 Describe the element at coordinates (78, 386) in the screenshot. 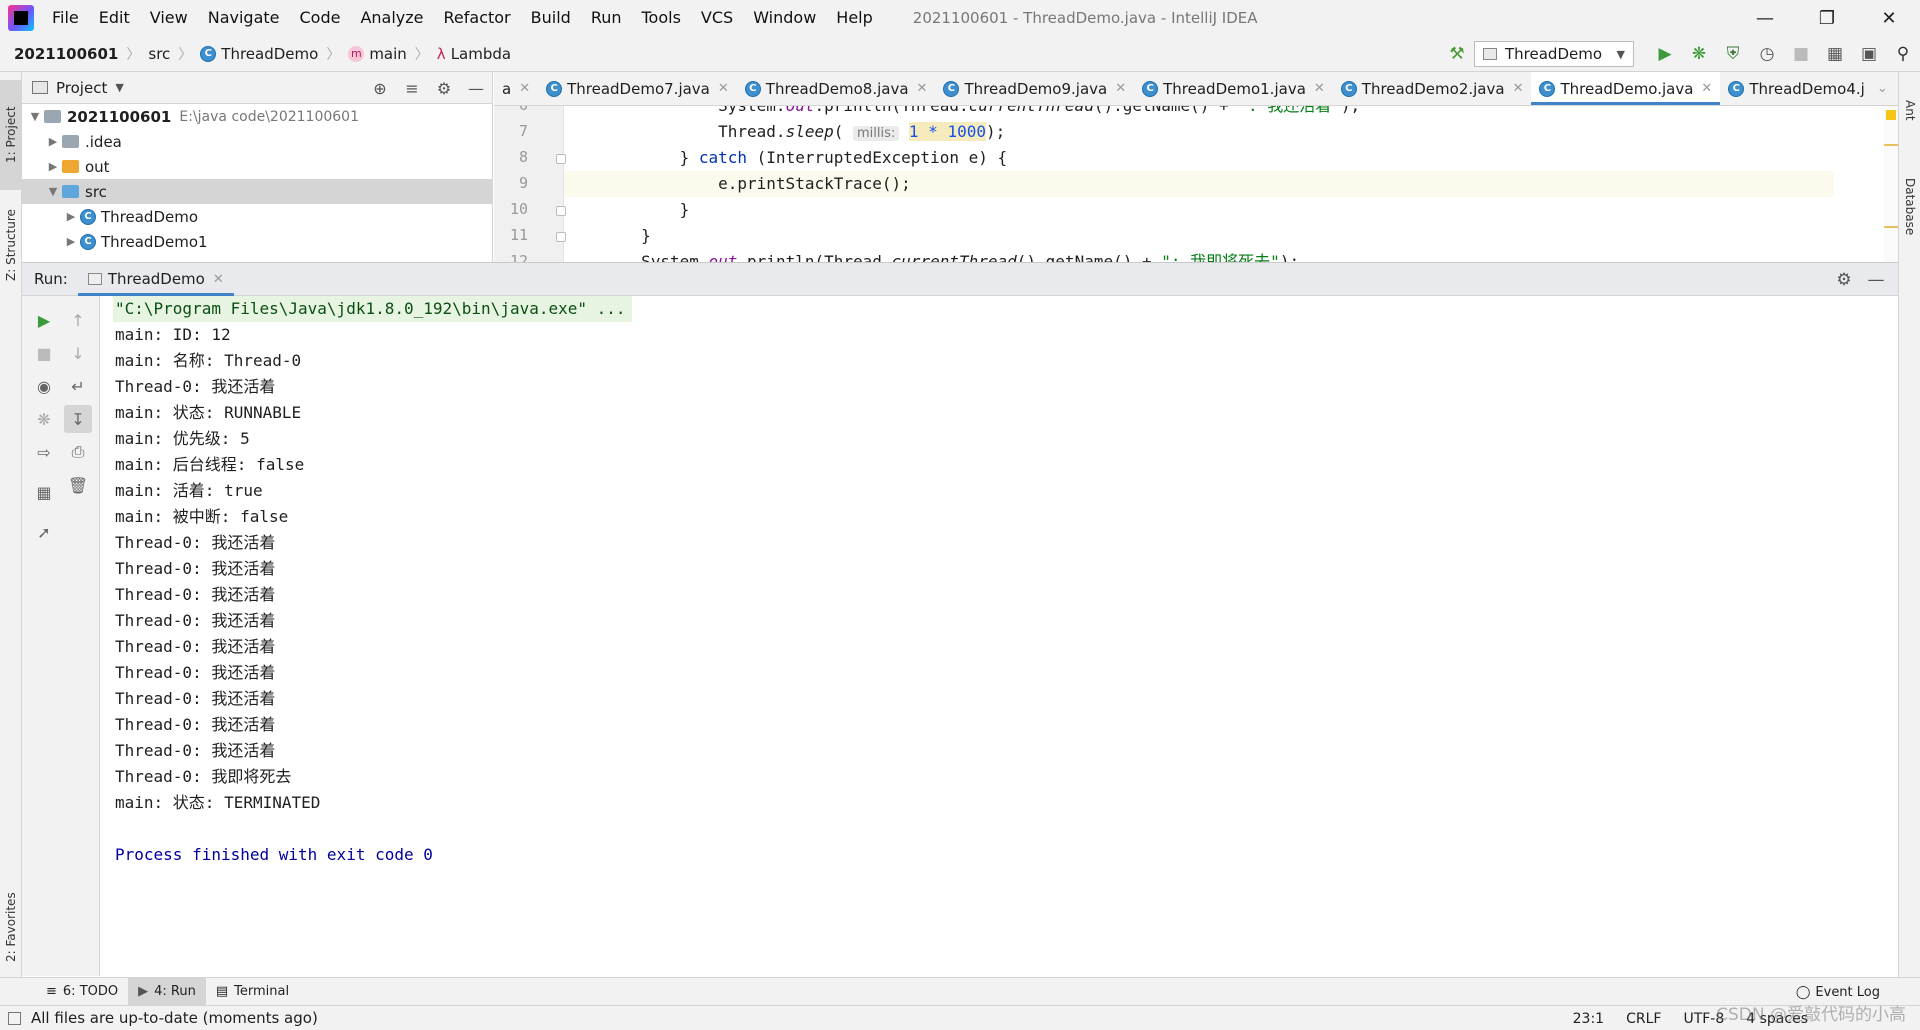

I see `soft-wrap-icon: ↵` at that location.